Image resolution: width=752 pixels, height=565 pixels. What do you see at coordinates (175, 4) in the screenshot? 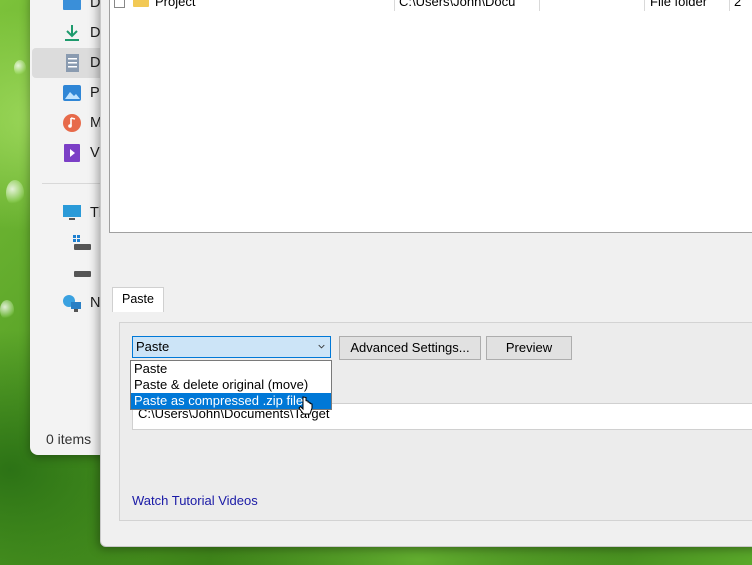
I see `file-name-cell: Project` at bounding box center [175, 4].